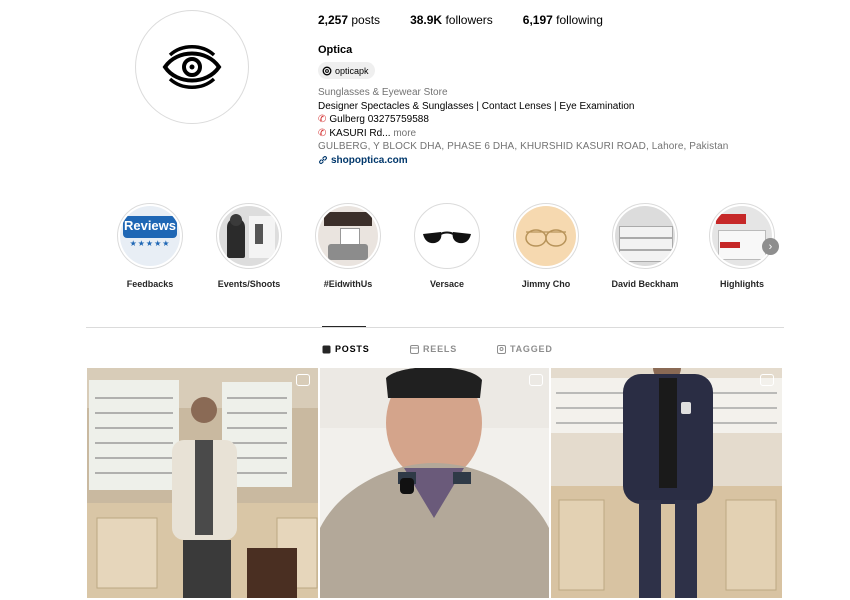  I want to click on profile-website-link: shopoptica.com, so click(538, 161).